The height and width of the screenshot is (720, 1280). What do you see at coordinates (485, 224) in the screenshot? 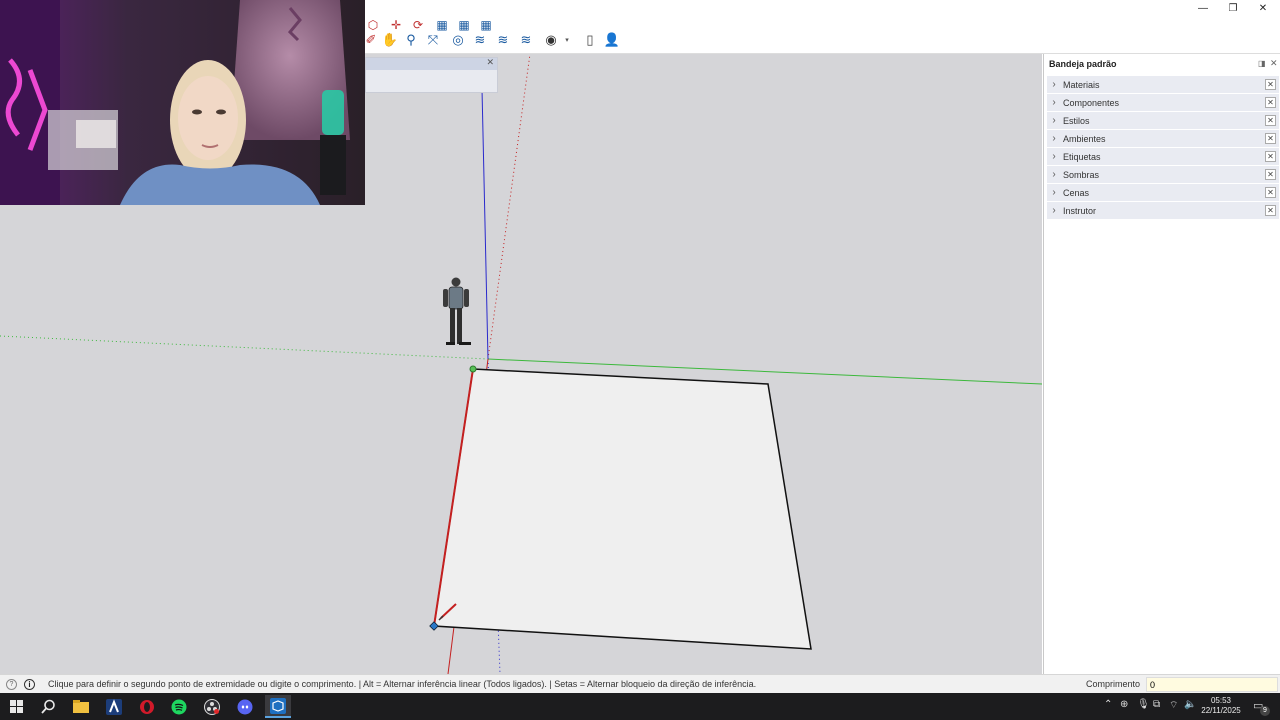
I see `blue-axis` at bounding box center [485, 224].